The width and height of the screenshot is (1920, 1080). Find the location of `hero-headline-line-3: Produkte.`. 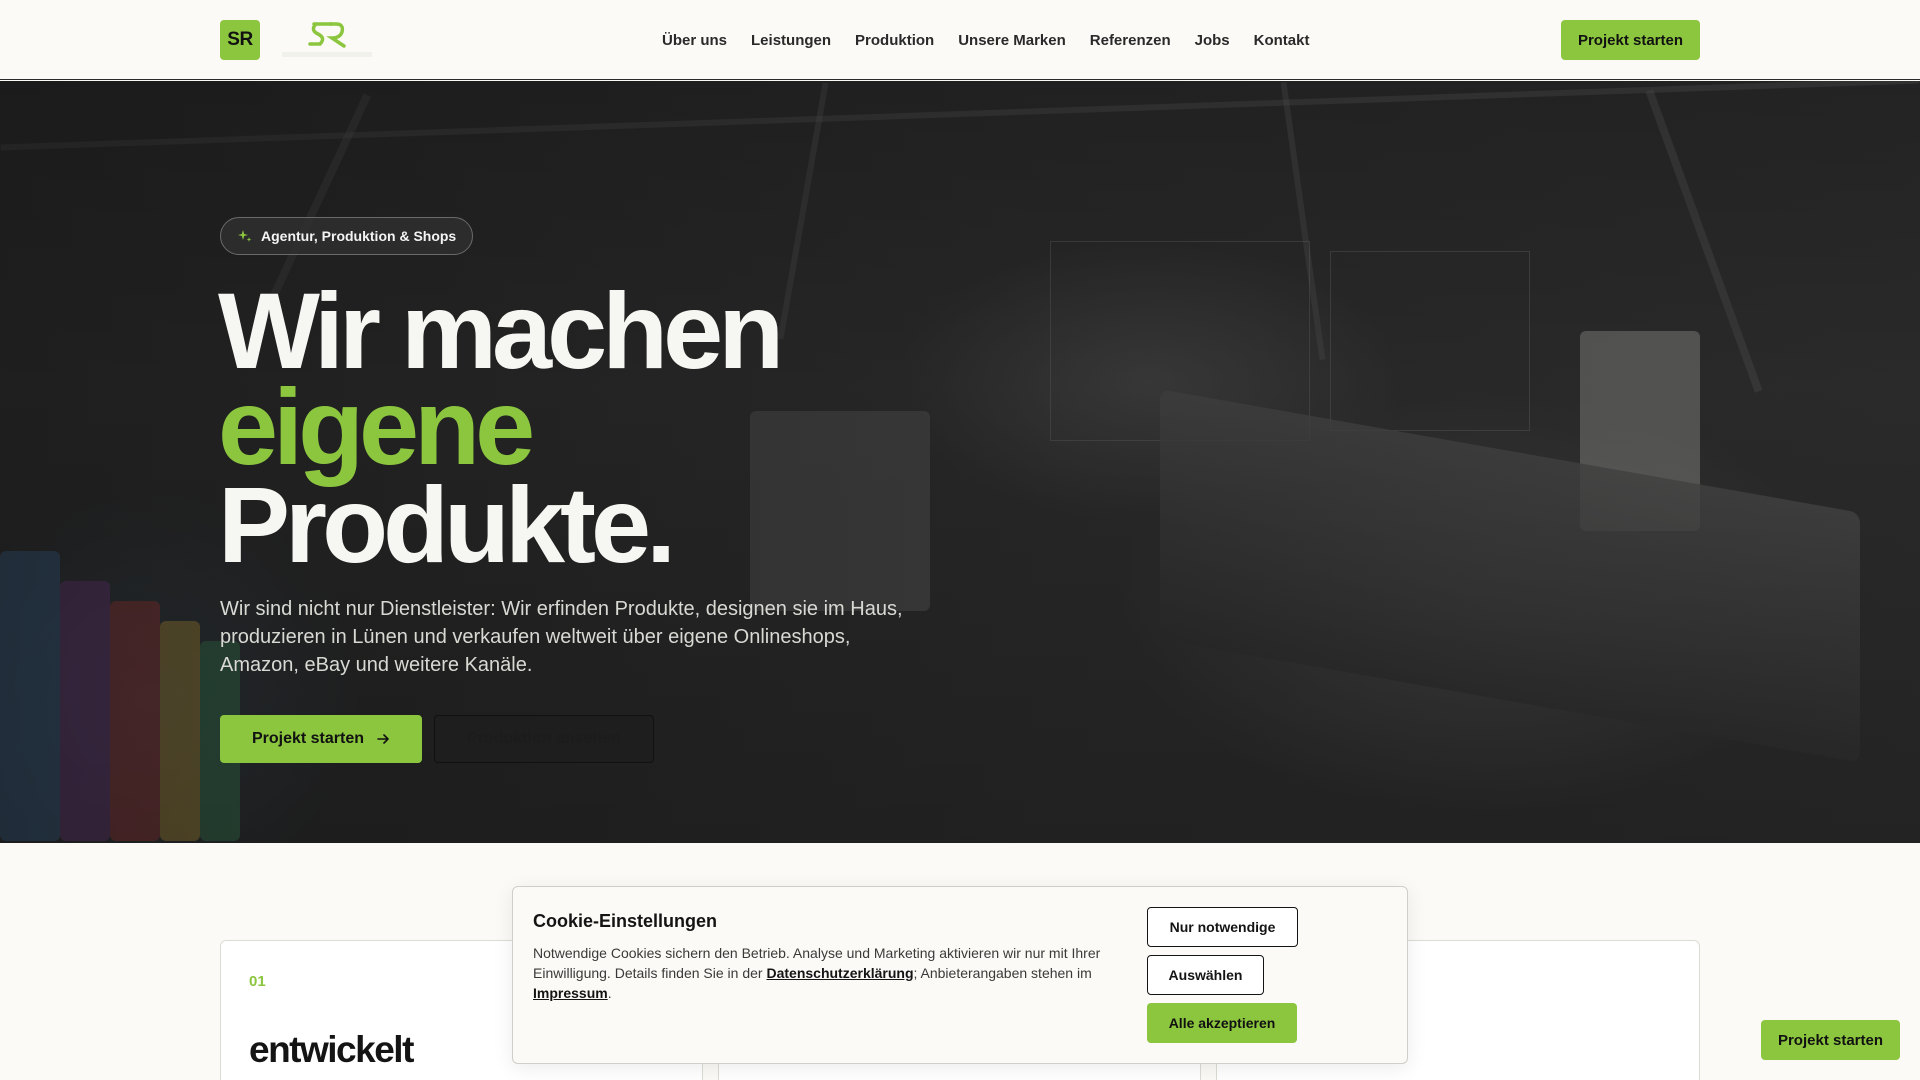

hero-headline-line-3: Produkte. is located at coordinates (447, 524).